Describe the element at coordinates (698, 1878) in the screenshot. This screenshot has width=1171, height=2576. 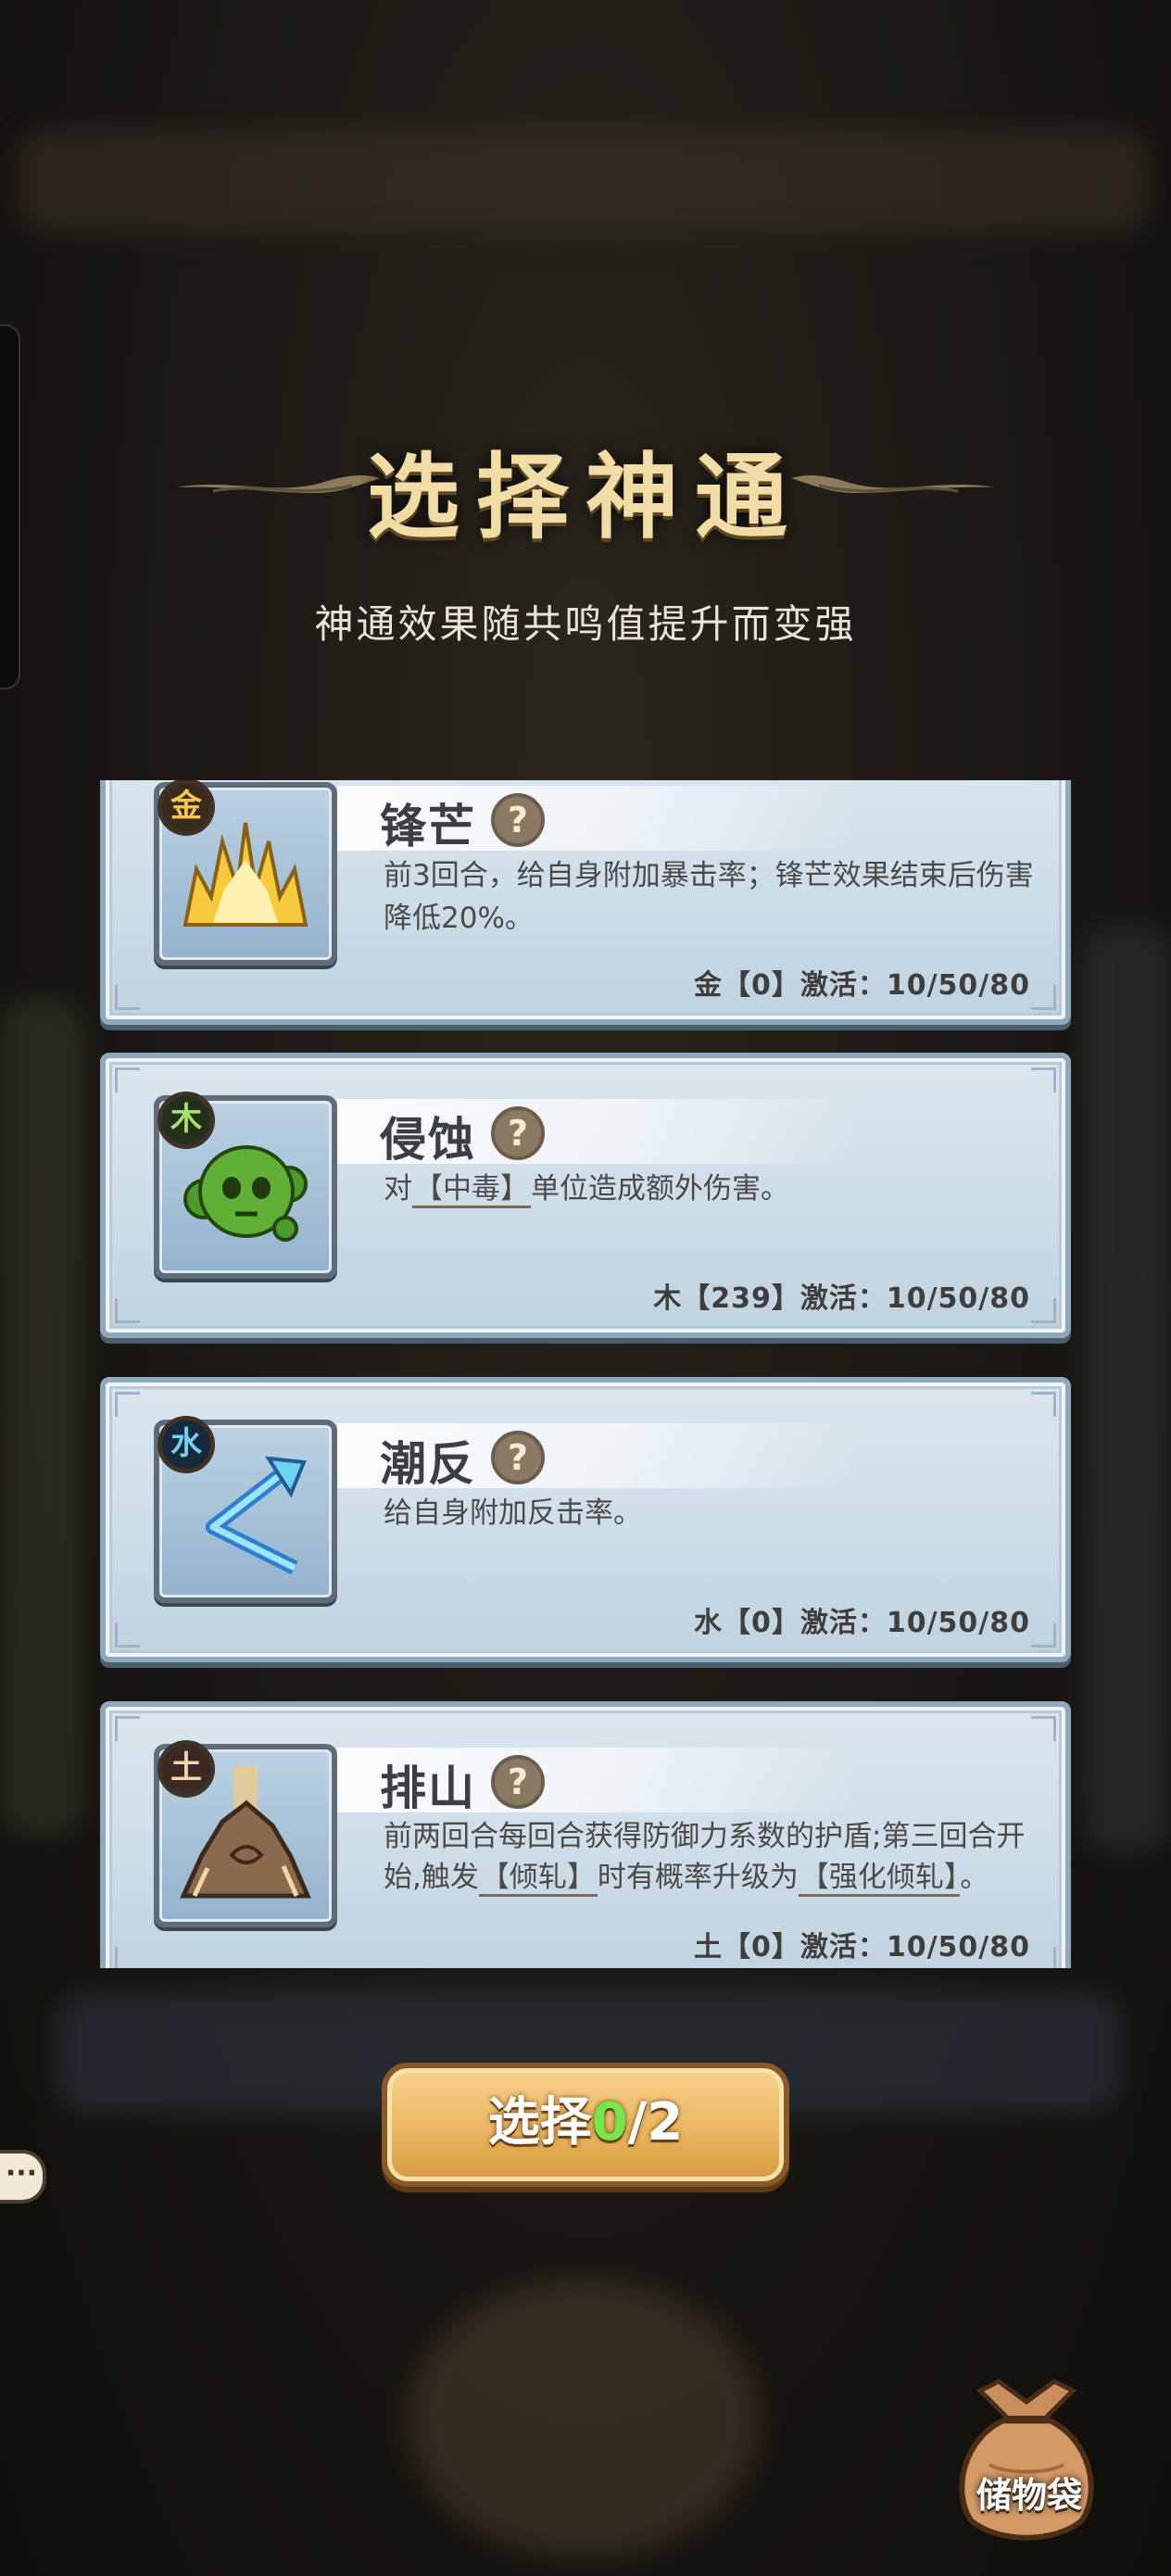
I see `desc-text: 时有概率升级为` at that location.